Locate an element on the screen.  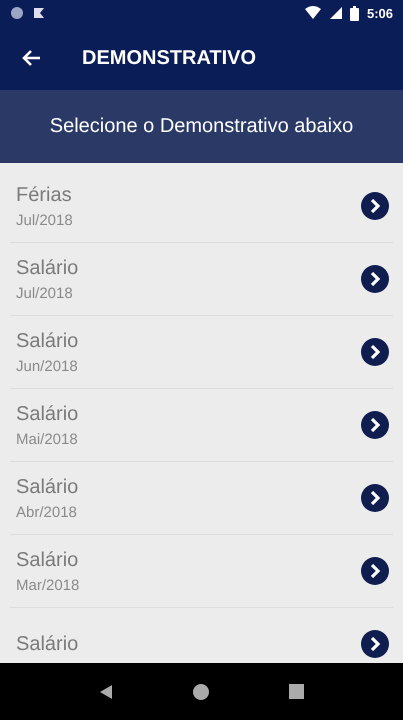
list-item: Salário Mar/2018 is located at coordinates (201, 571).